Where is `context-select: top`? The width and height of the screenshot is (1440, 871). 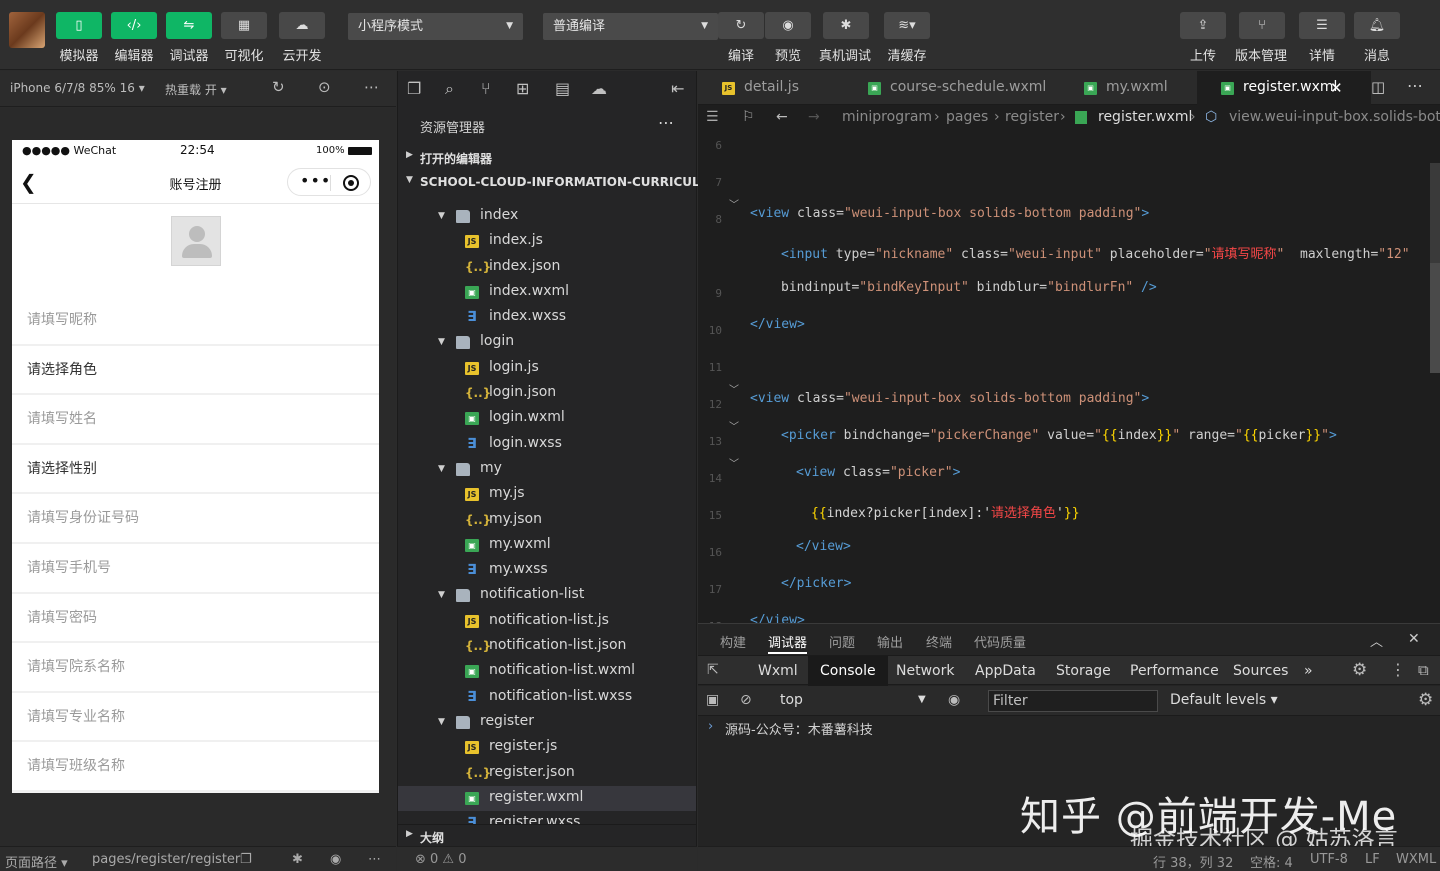
context-select: top is located at coordinates (791, 700).